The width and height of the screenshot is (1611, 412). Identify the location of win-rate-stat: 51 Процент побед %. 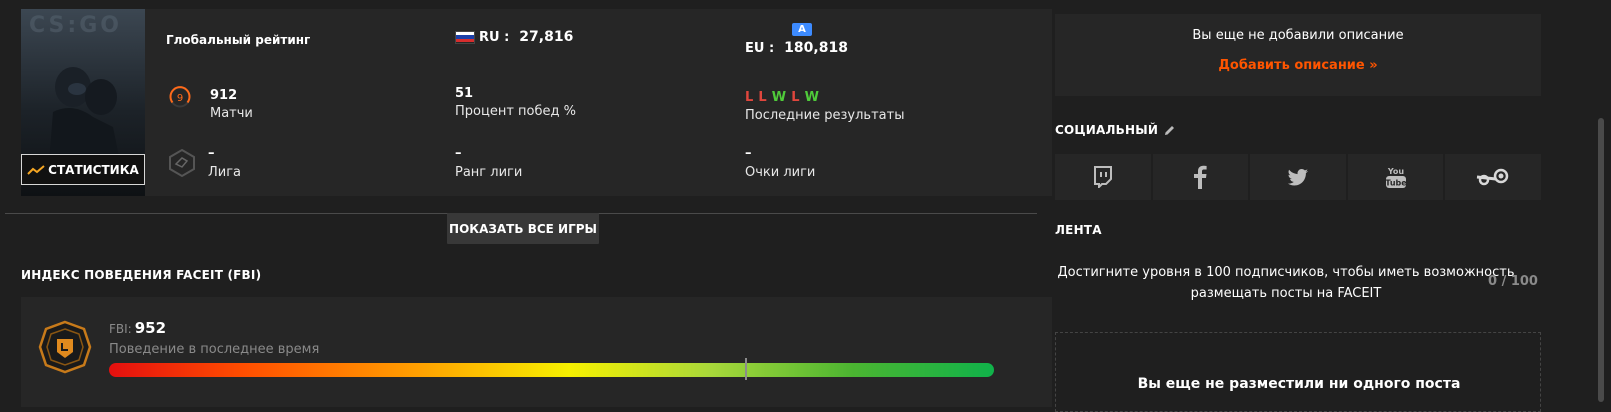
(515, 102).